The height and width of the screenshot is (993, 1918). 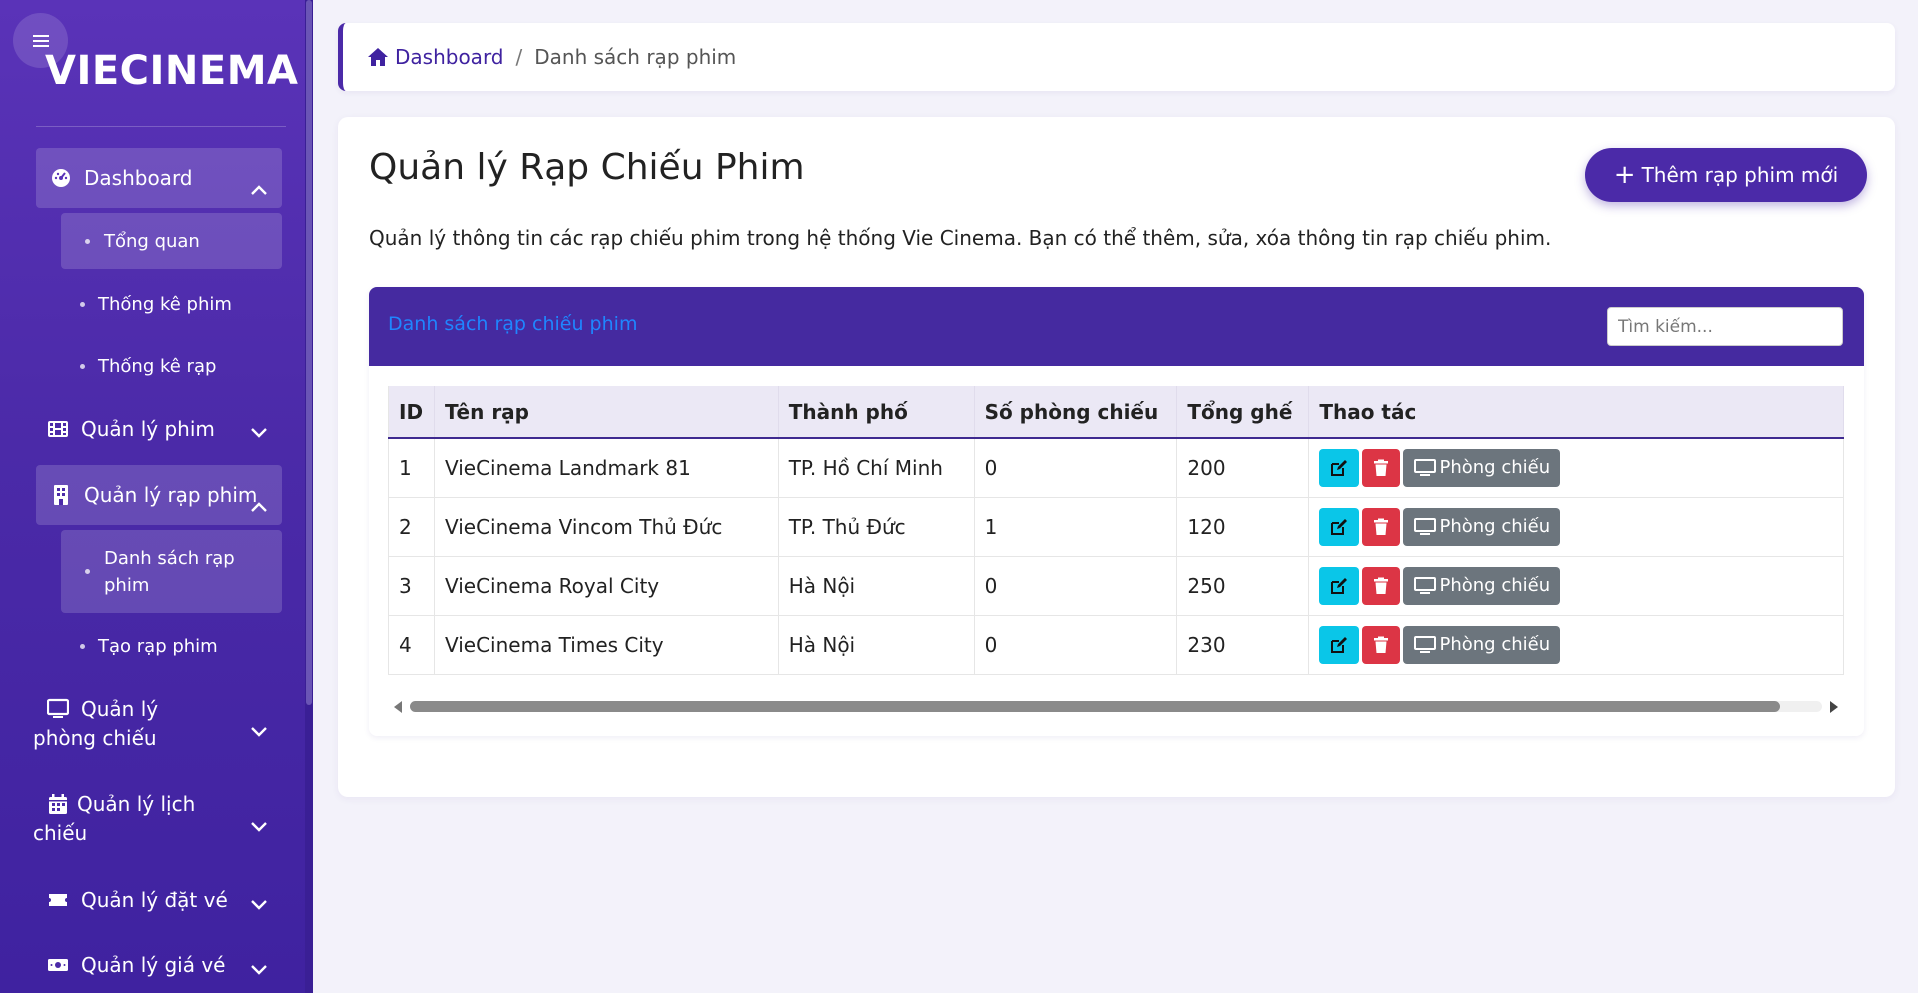 What do you see at coordinates (606, 468) in the screenshot?
I see `cell-name: VieCinema Landmark 81` at bounding box center [606, 468].